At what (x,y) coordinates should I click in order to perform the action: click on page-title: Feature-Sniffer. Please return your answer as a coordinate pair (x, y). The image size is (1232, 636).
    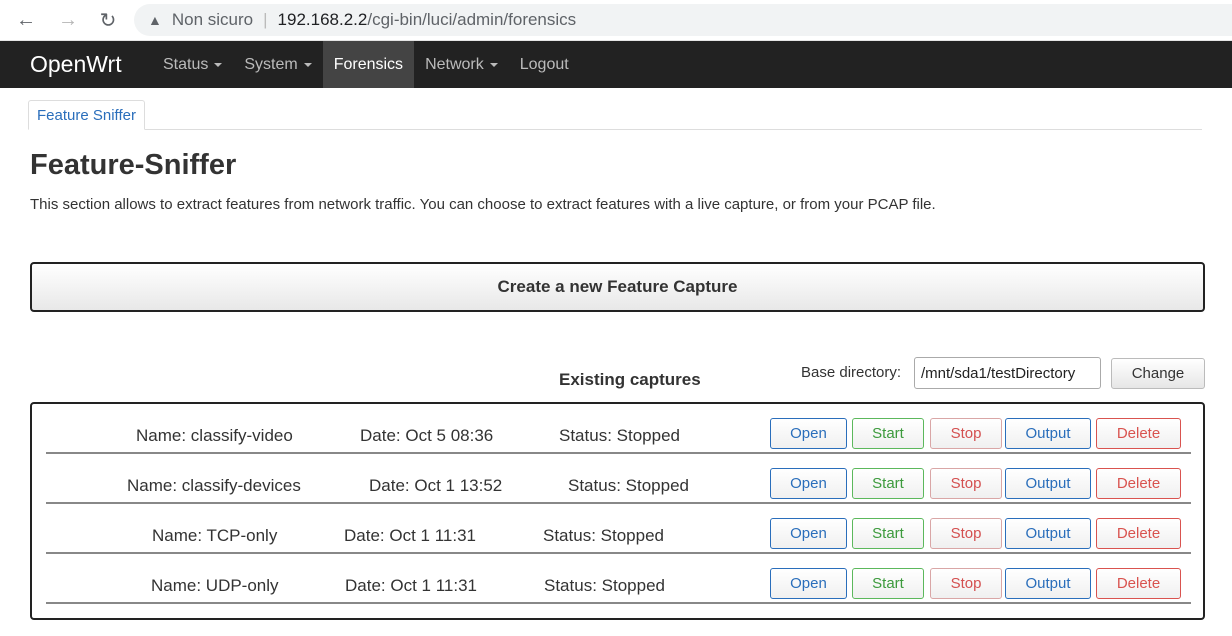
    Looking at the image, I should click on (133, 165).